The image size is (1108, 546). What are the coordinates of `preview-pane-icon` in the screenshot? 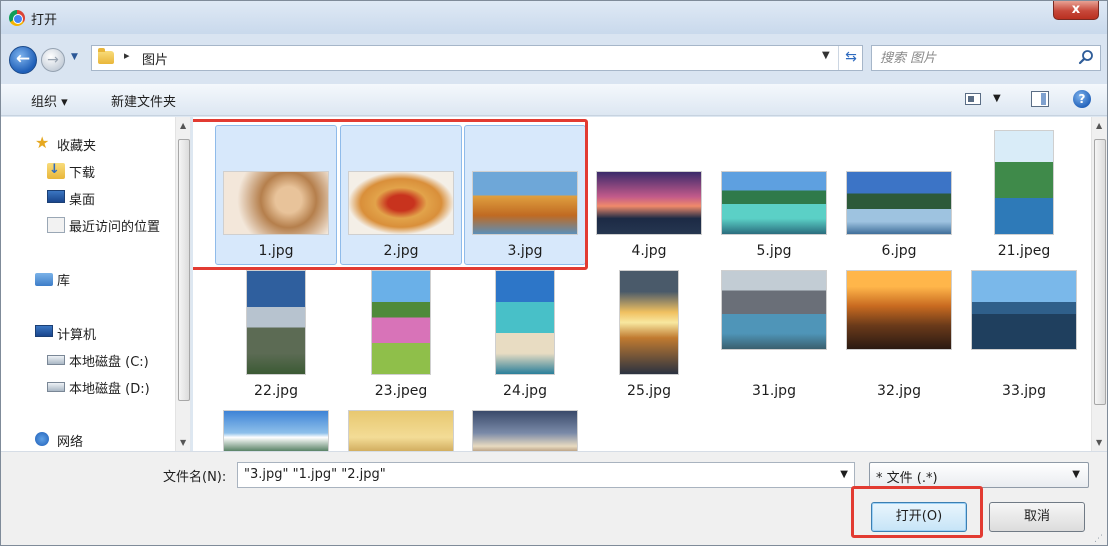 It's located at (1040, 99).